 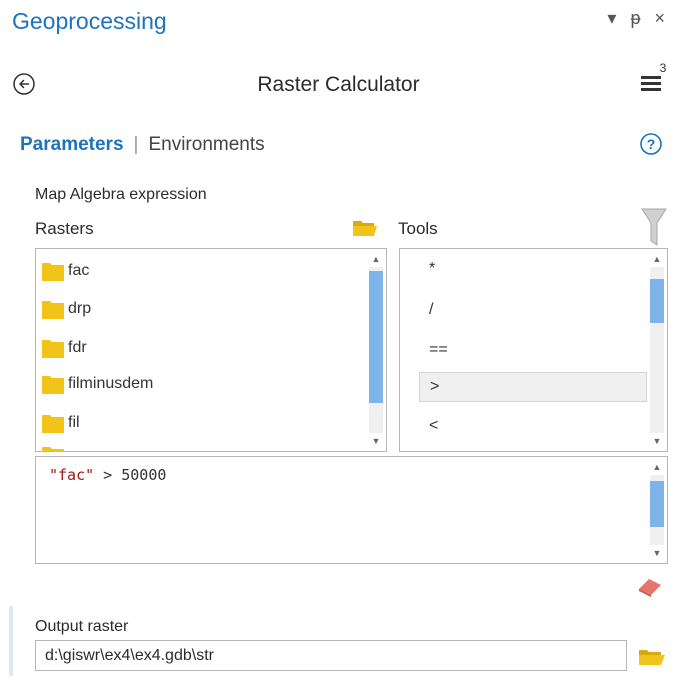 What do you see at coordinates (652, 78) in the screenshot?
I see `menu-icon: 3` at bounding box center [652, 78].